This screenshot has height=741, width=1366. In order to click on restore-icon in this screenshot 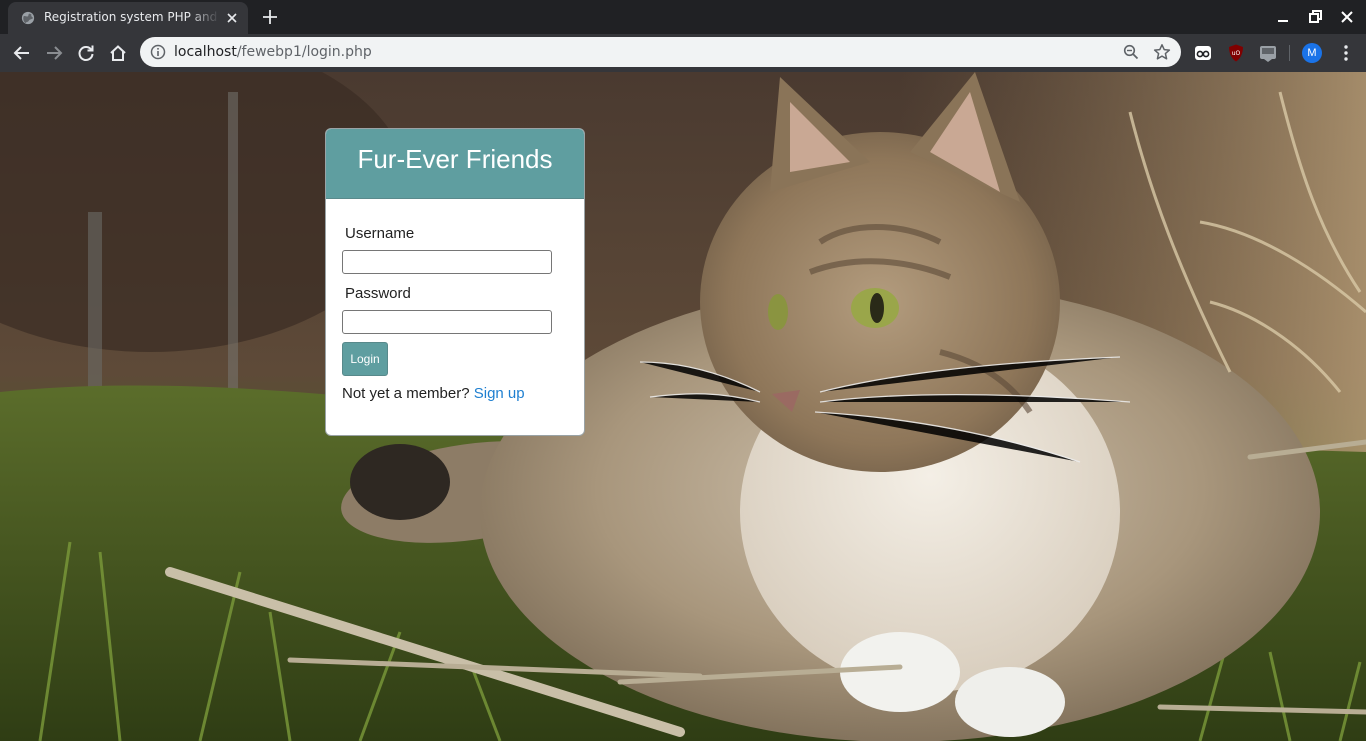, I will do `click(1315, 17)`.